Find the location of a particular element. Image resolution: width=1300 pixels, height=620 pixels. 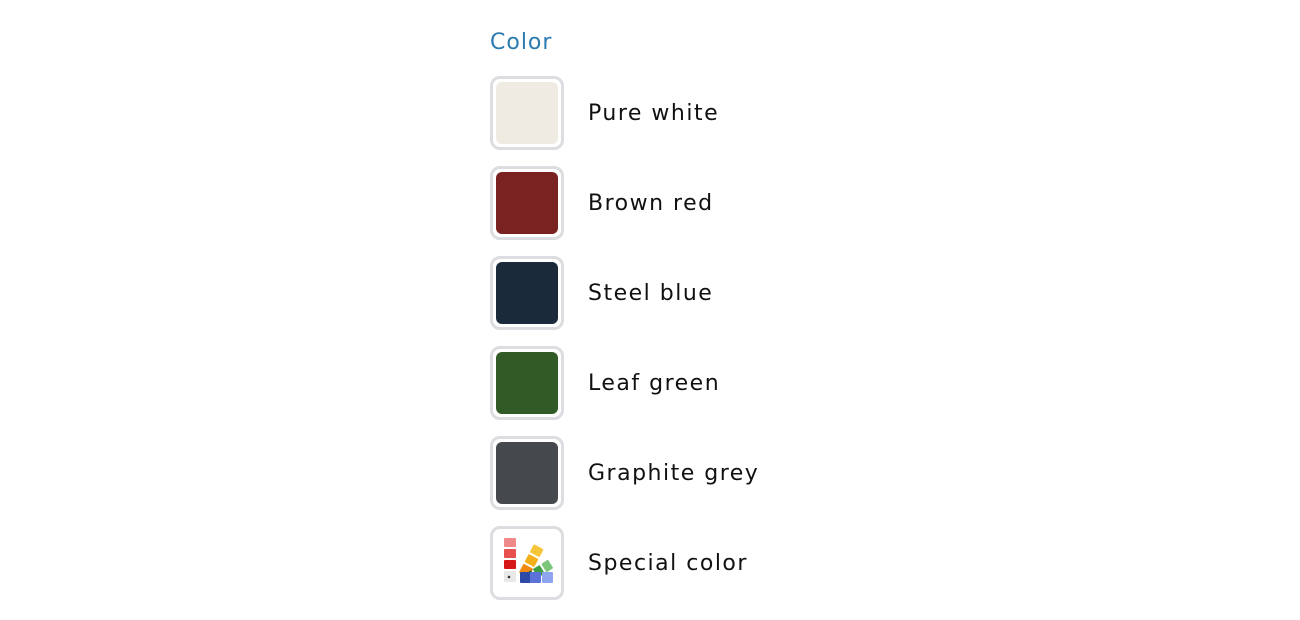

color-fan-deck-icon is located at coordinates (527, 563).